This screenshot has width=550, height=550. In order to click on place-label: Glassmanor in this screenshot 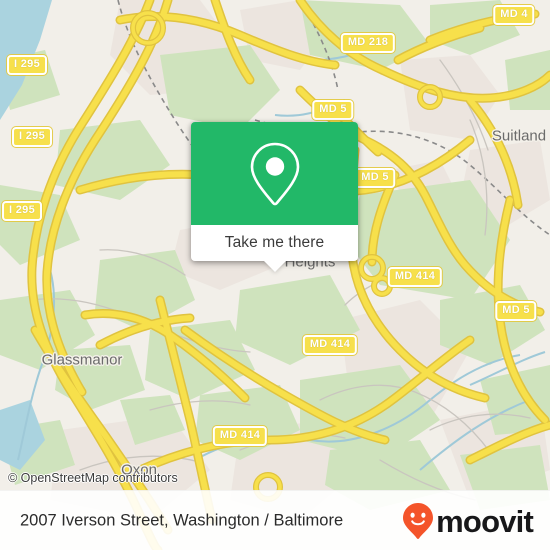, I will do `click(82, 360)`.